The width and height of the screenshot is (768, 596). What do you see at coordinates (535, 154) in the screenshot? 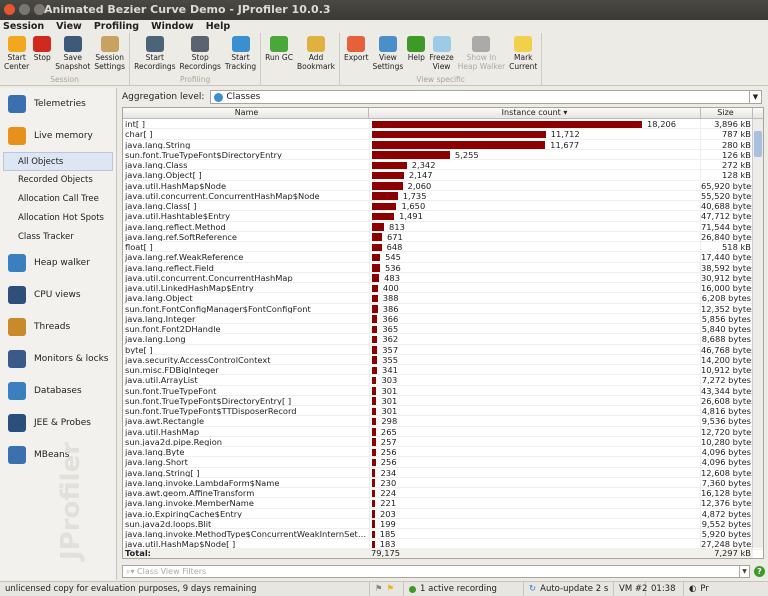
I see `instance-count-cell: 5,255` at bounding box center [535, 154].